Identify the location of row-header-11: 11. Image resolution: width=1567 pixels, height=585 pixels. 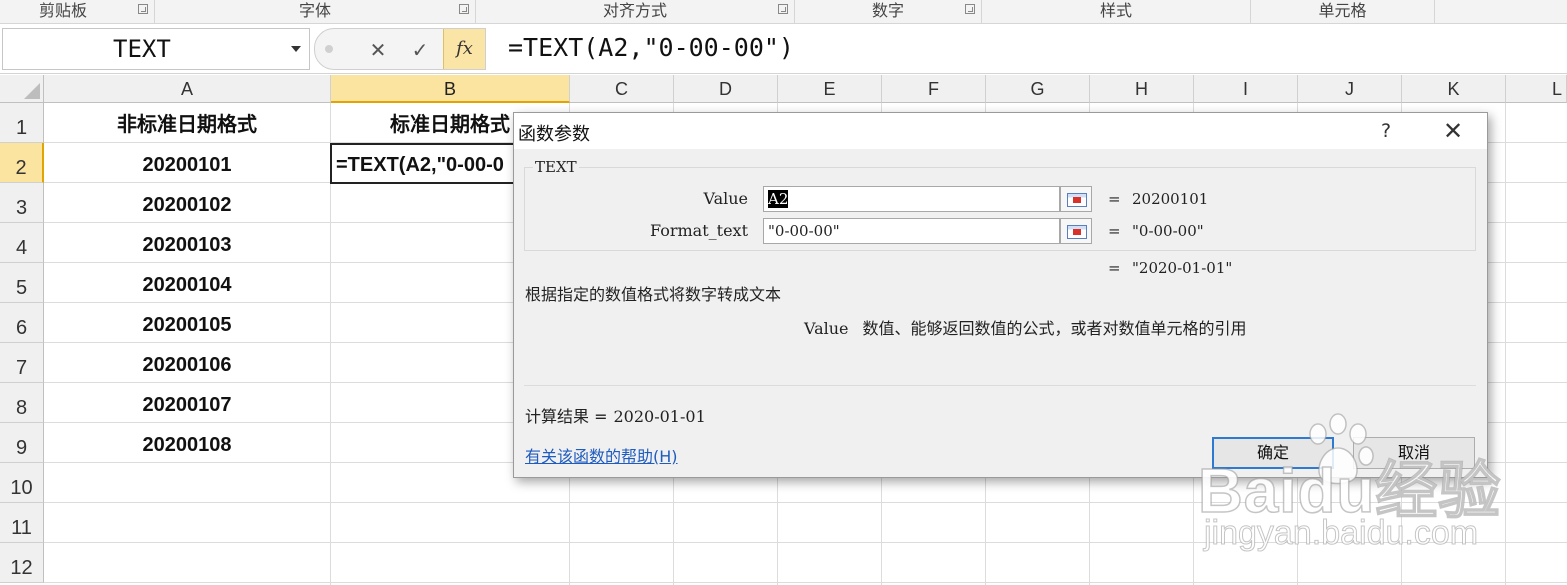
(22, 523).